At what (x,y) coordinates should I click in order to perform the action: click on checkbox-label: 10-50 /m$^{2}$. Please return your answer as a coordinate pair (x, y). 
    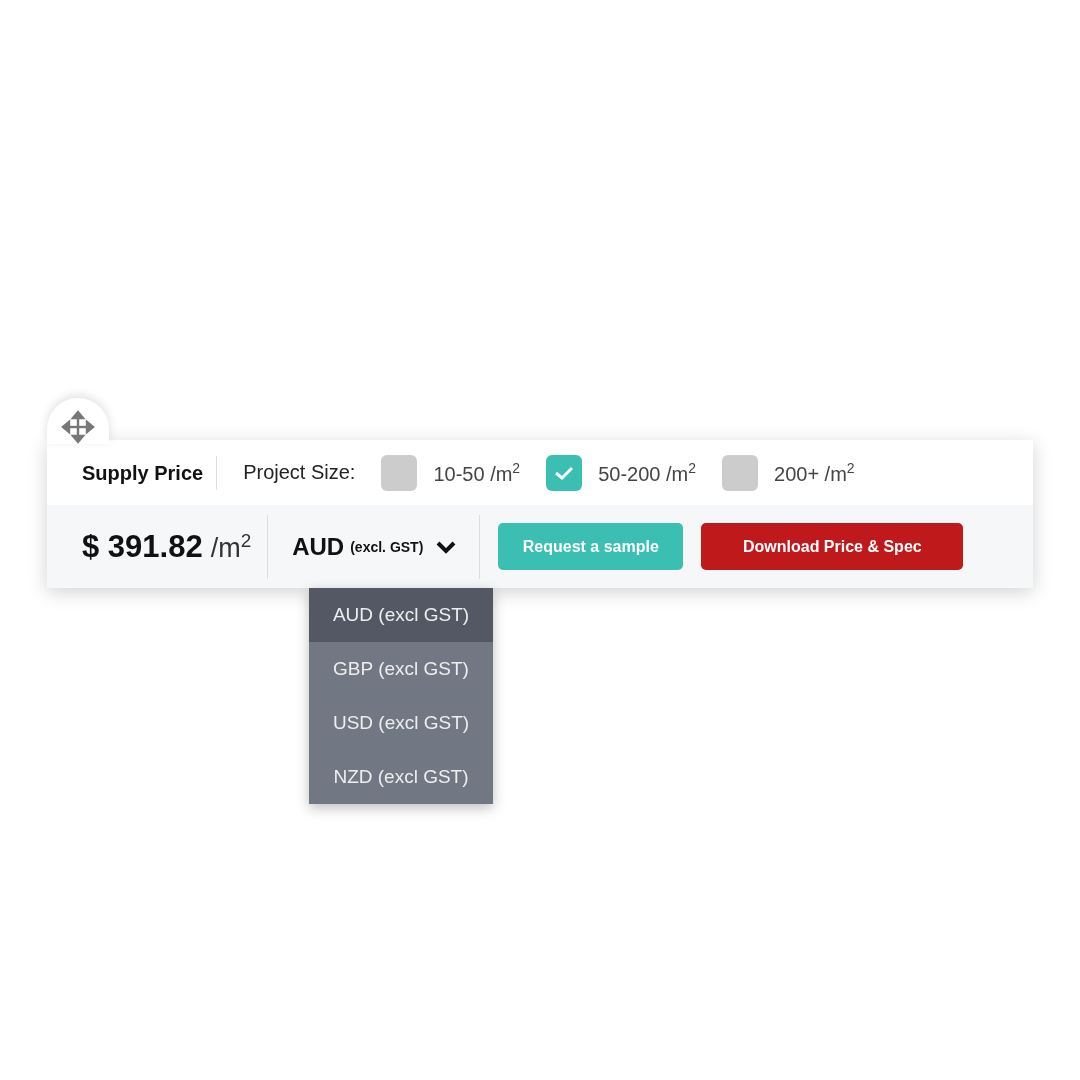
    Looking at the image, I should click on (477, 472).